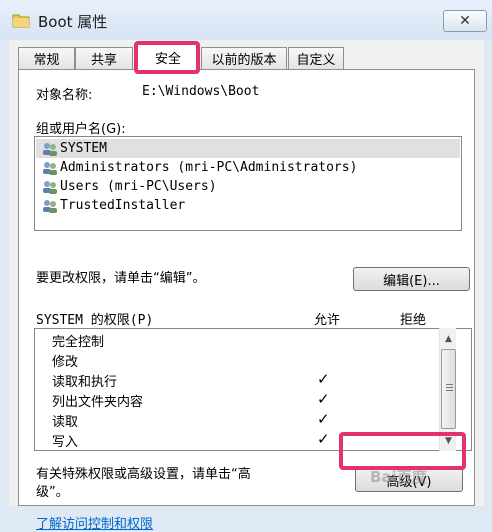  What do you see at coordinates (95, 320) in the screenshot?
I see `permissions-header: SYSTEM 的权限(P)` at bounding box center [95, 320].